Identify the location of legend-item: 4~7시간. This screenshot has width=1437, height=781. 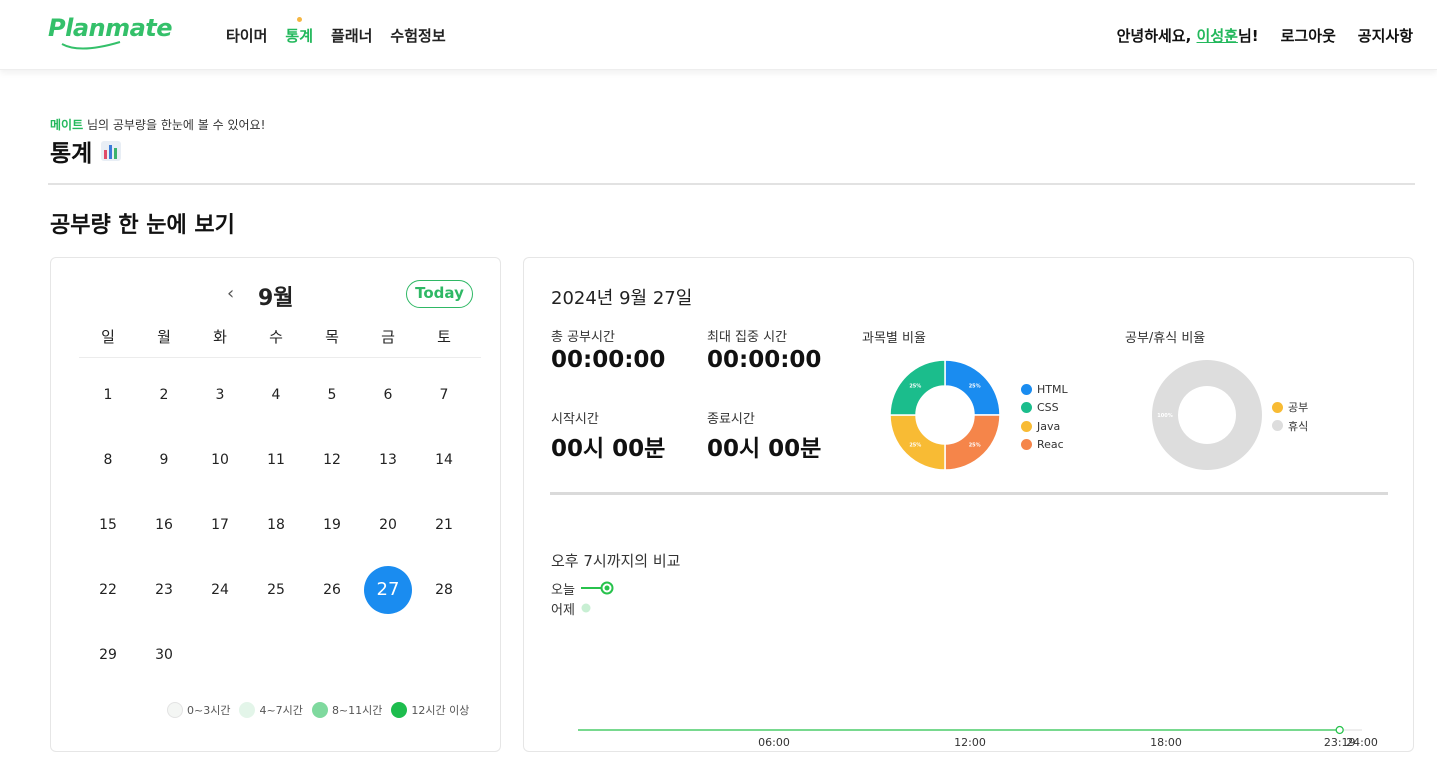
(271, 710).